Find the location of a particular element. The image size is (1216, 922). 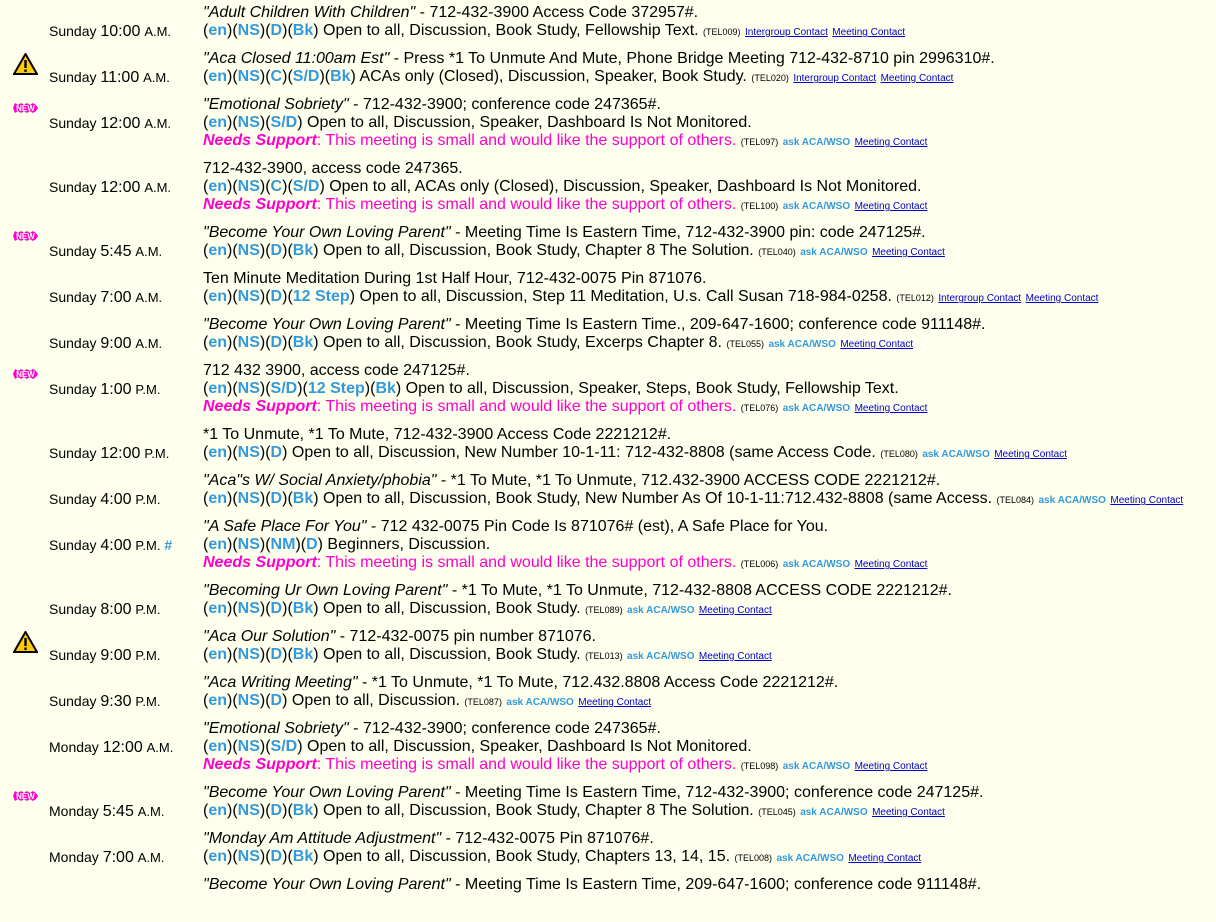

meeting-code-link: NM is located at coordinates (283, 544).